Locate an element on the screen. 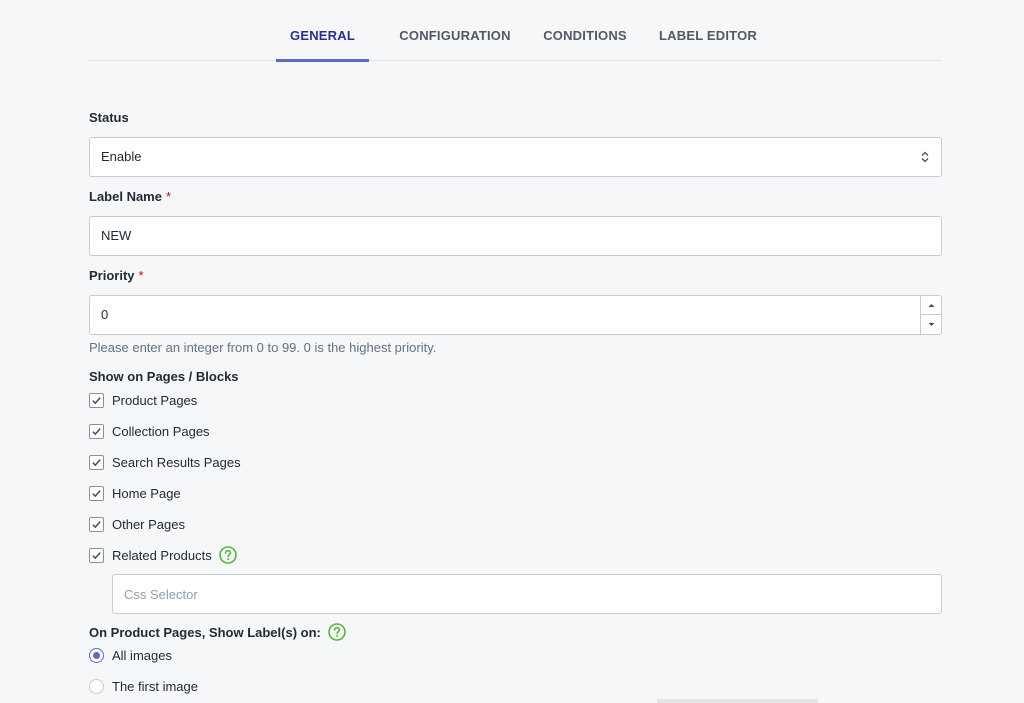 Image resolution: width=1024 pixels, height=703 pixels. priority-label-text: Priority is located at coordinates (112, 275).